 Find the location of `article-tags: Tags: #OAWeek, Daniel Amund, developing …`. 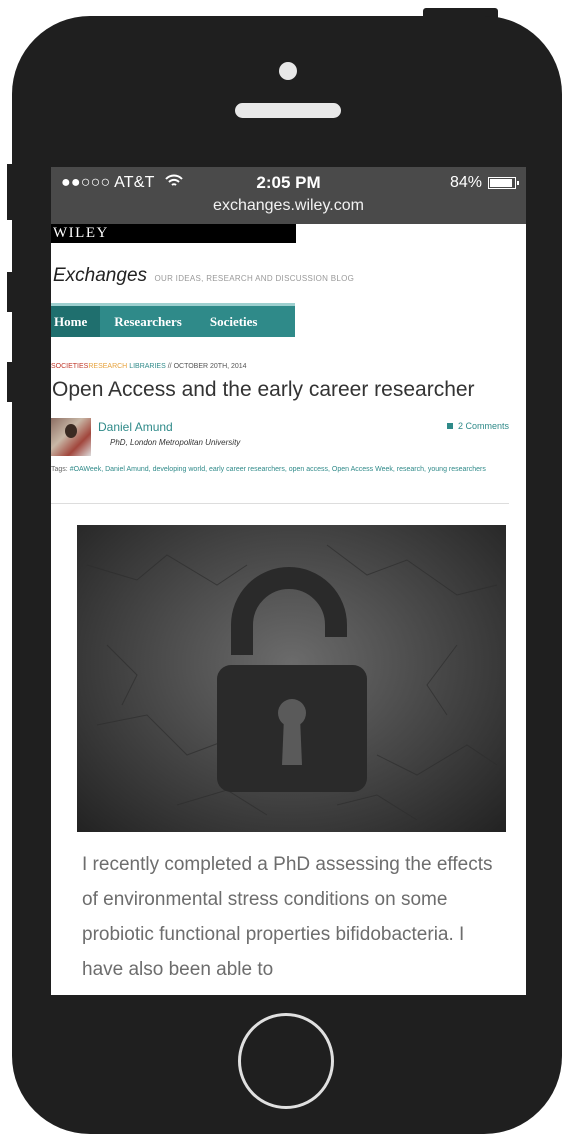

article-tags: Tags: #OAWeek, Daniel Amund, developing … is located at coordinates (278, 470).